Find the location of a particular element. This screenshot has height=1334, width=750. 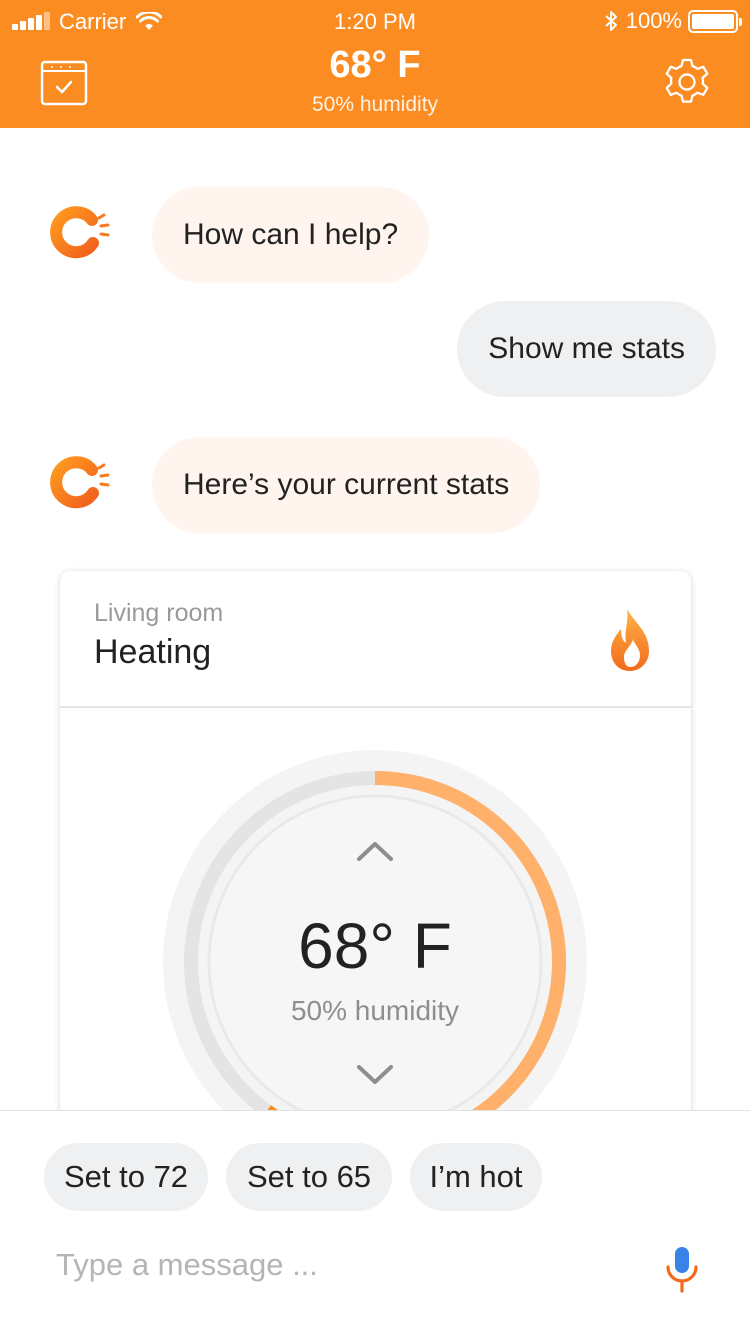

bluetooth-icon is located at coordinates (611, 21).